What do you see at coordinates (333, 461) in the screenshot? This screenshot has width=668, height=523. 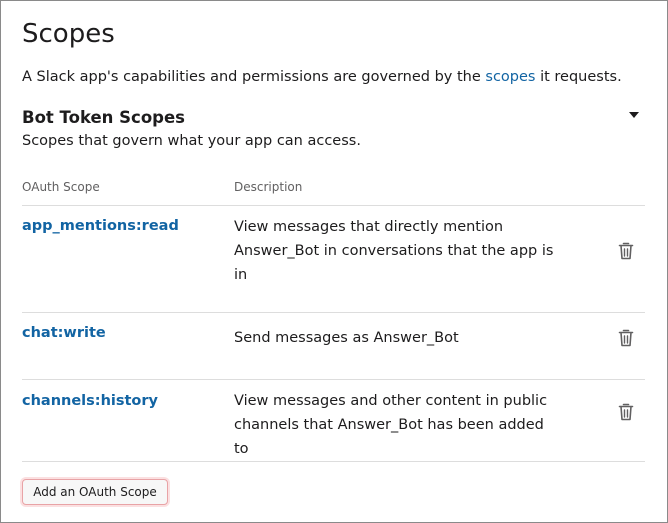 I see `divider` at bounding box center [333, 461].